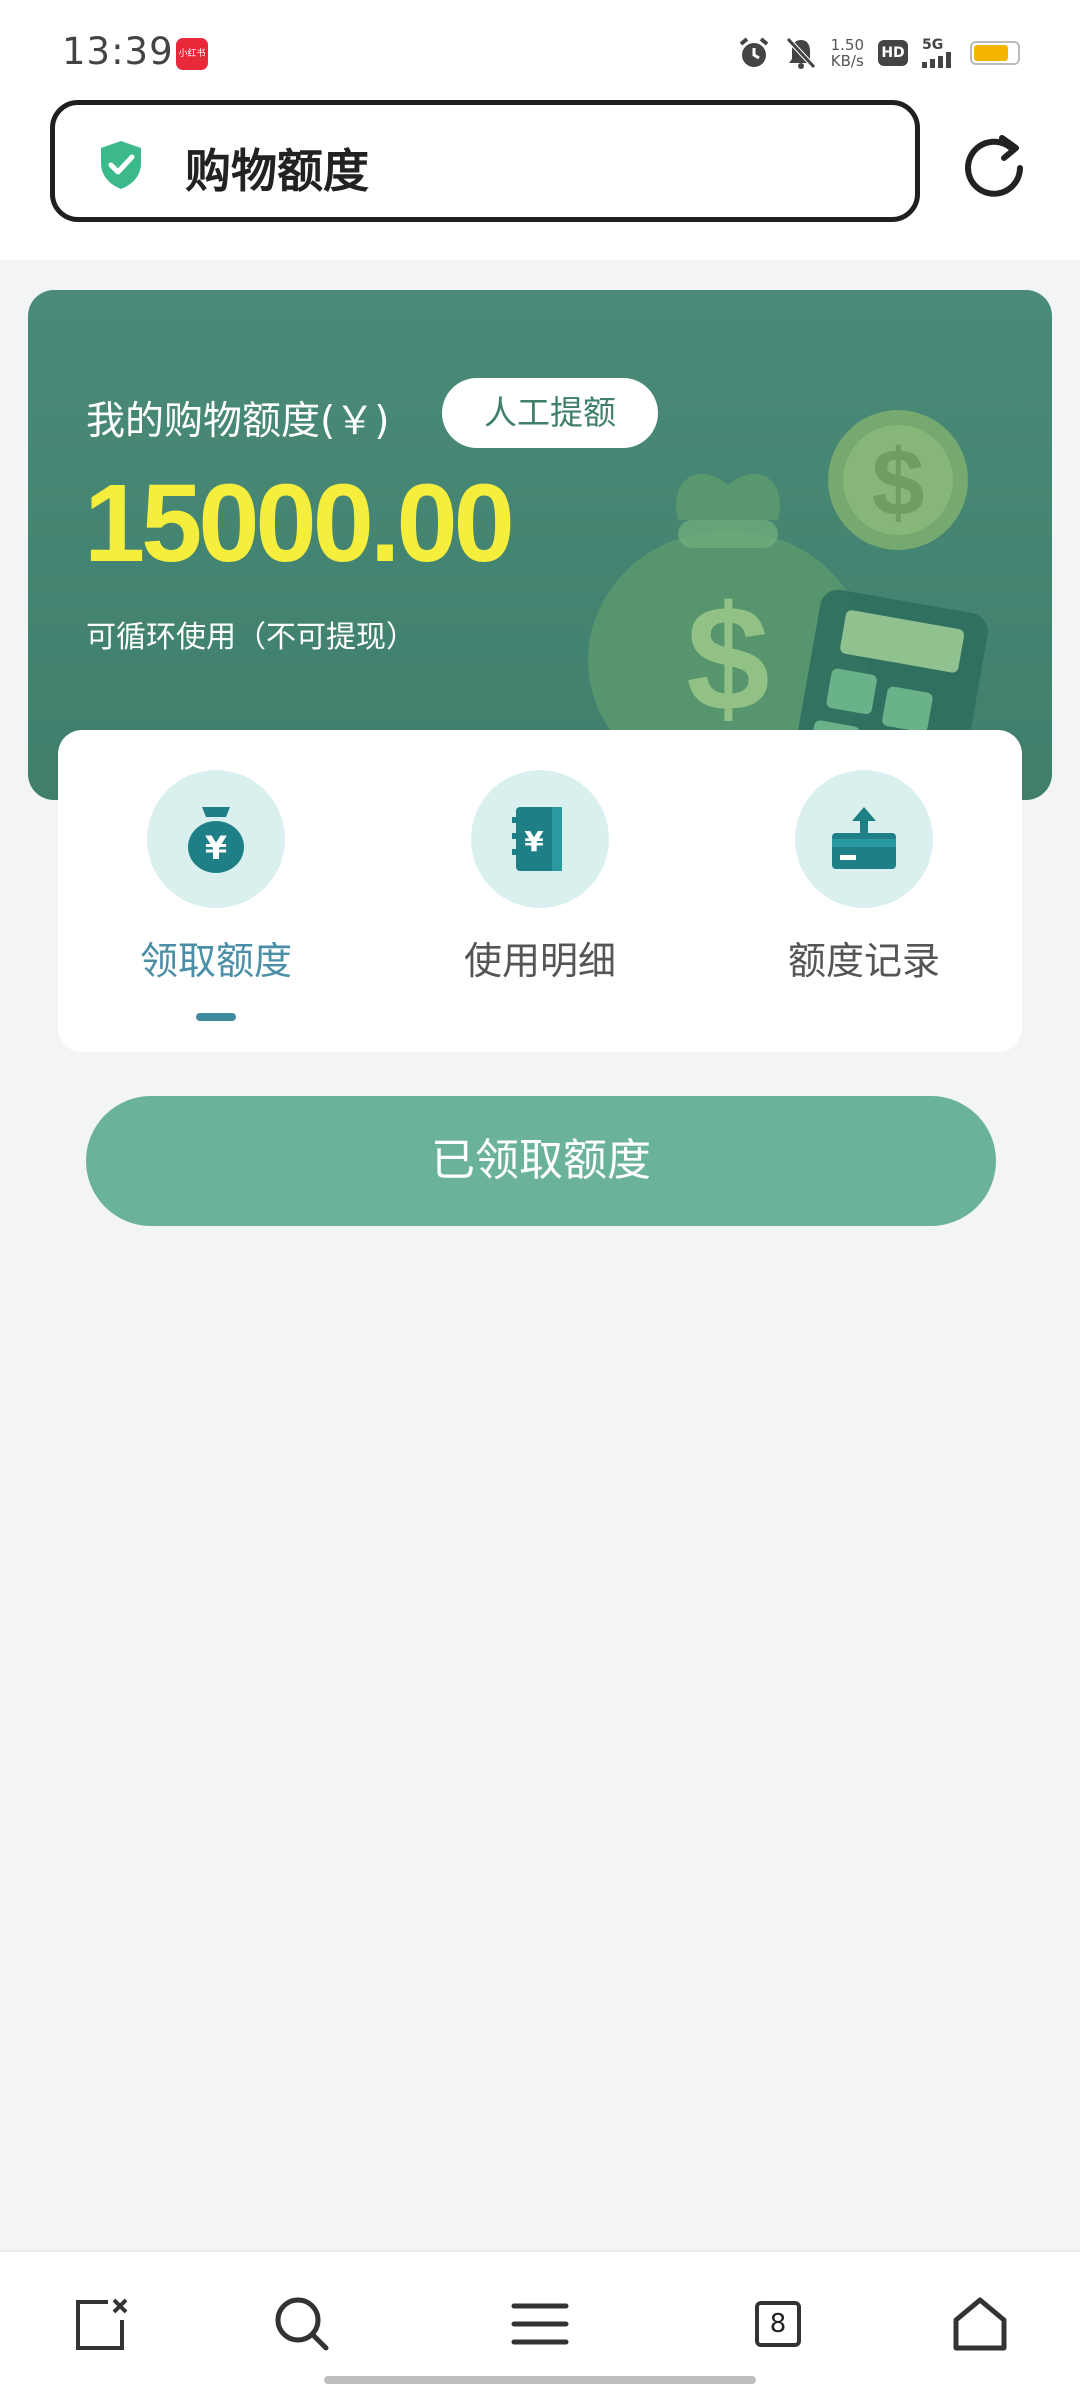 This screenshot has height=2402, width=1080. I want to click on quota-note: 可循环使用（不可提现）, so click(251, 637).